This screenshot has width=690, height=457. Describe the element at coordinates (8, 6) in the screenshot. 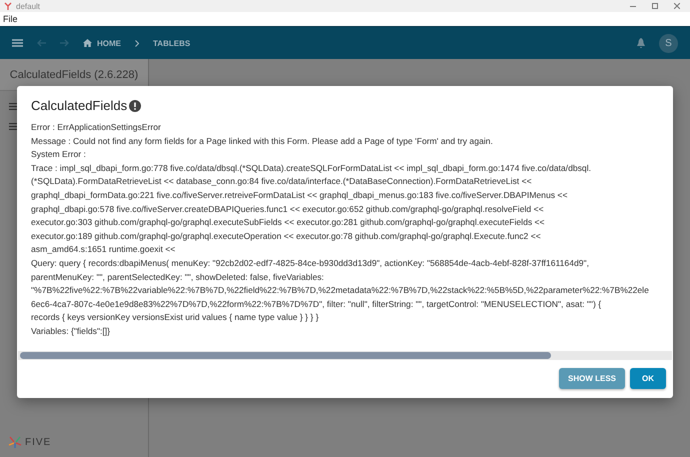

I see `app-icon` at that location.